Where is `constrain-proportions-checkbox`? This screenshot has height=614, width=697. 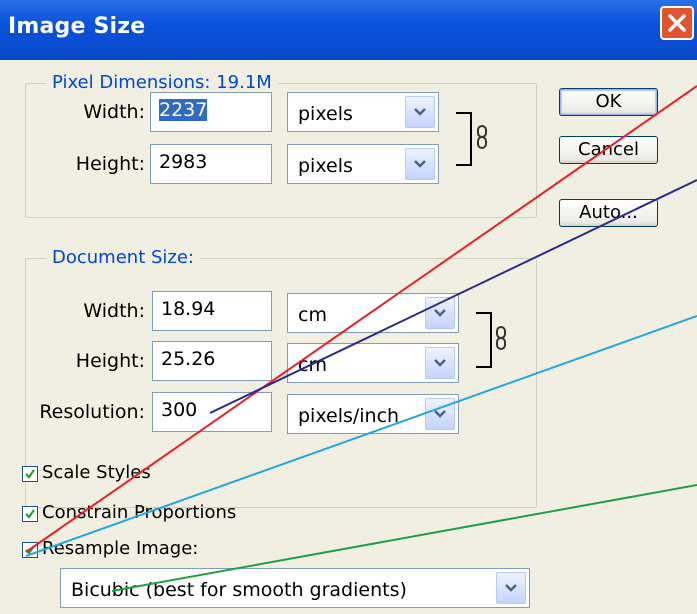 constrain-proportions-checkbox is located at coordinates (30, 514).